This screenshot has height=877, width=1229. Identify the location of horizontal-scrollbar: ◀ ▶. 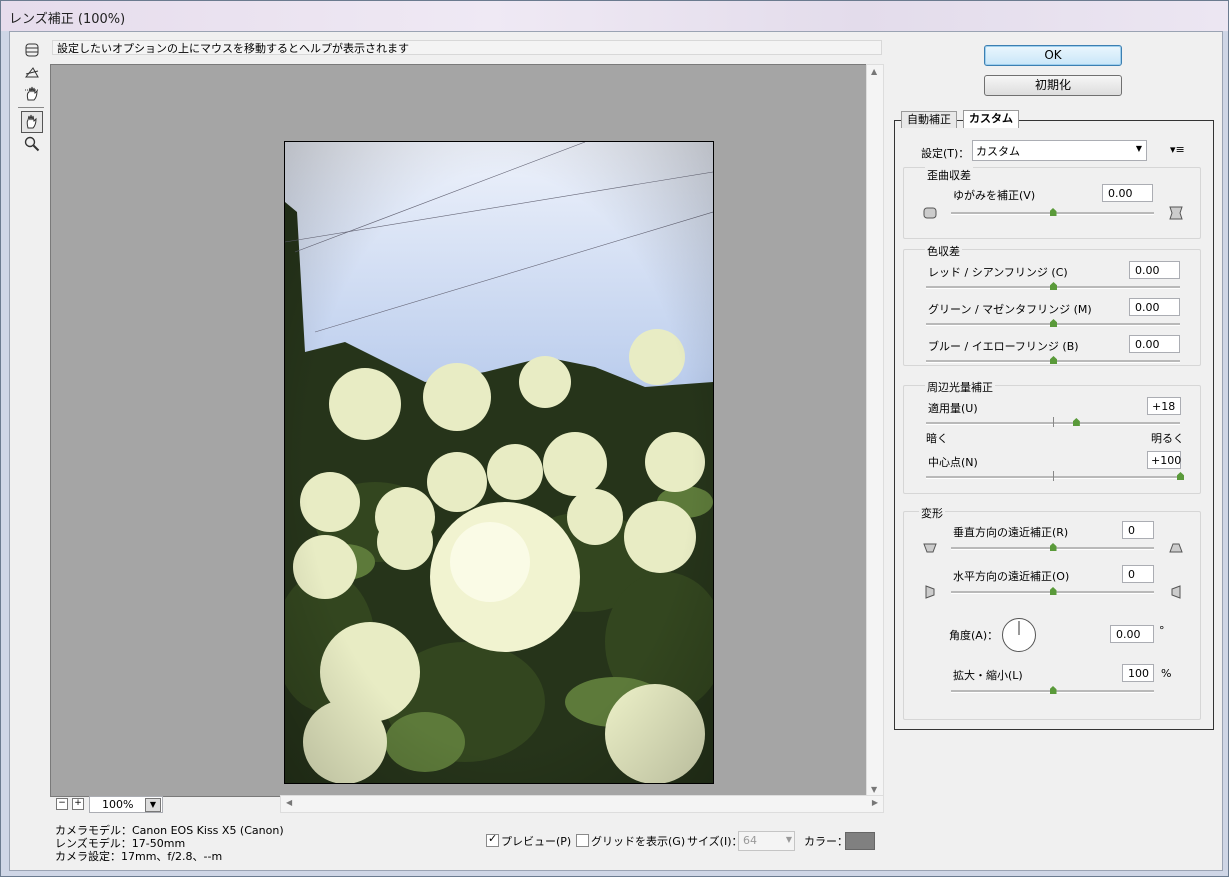
(582, 804).